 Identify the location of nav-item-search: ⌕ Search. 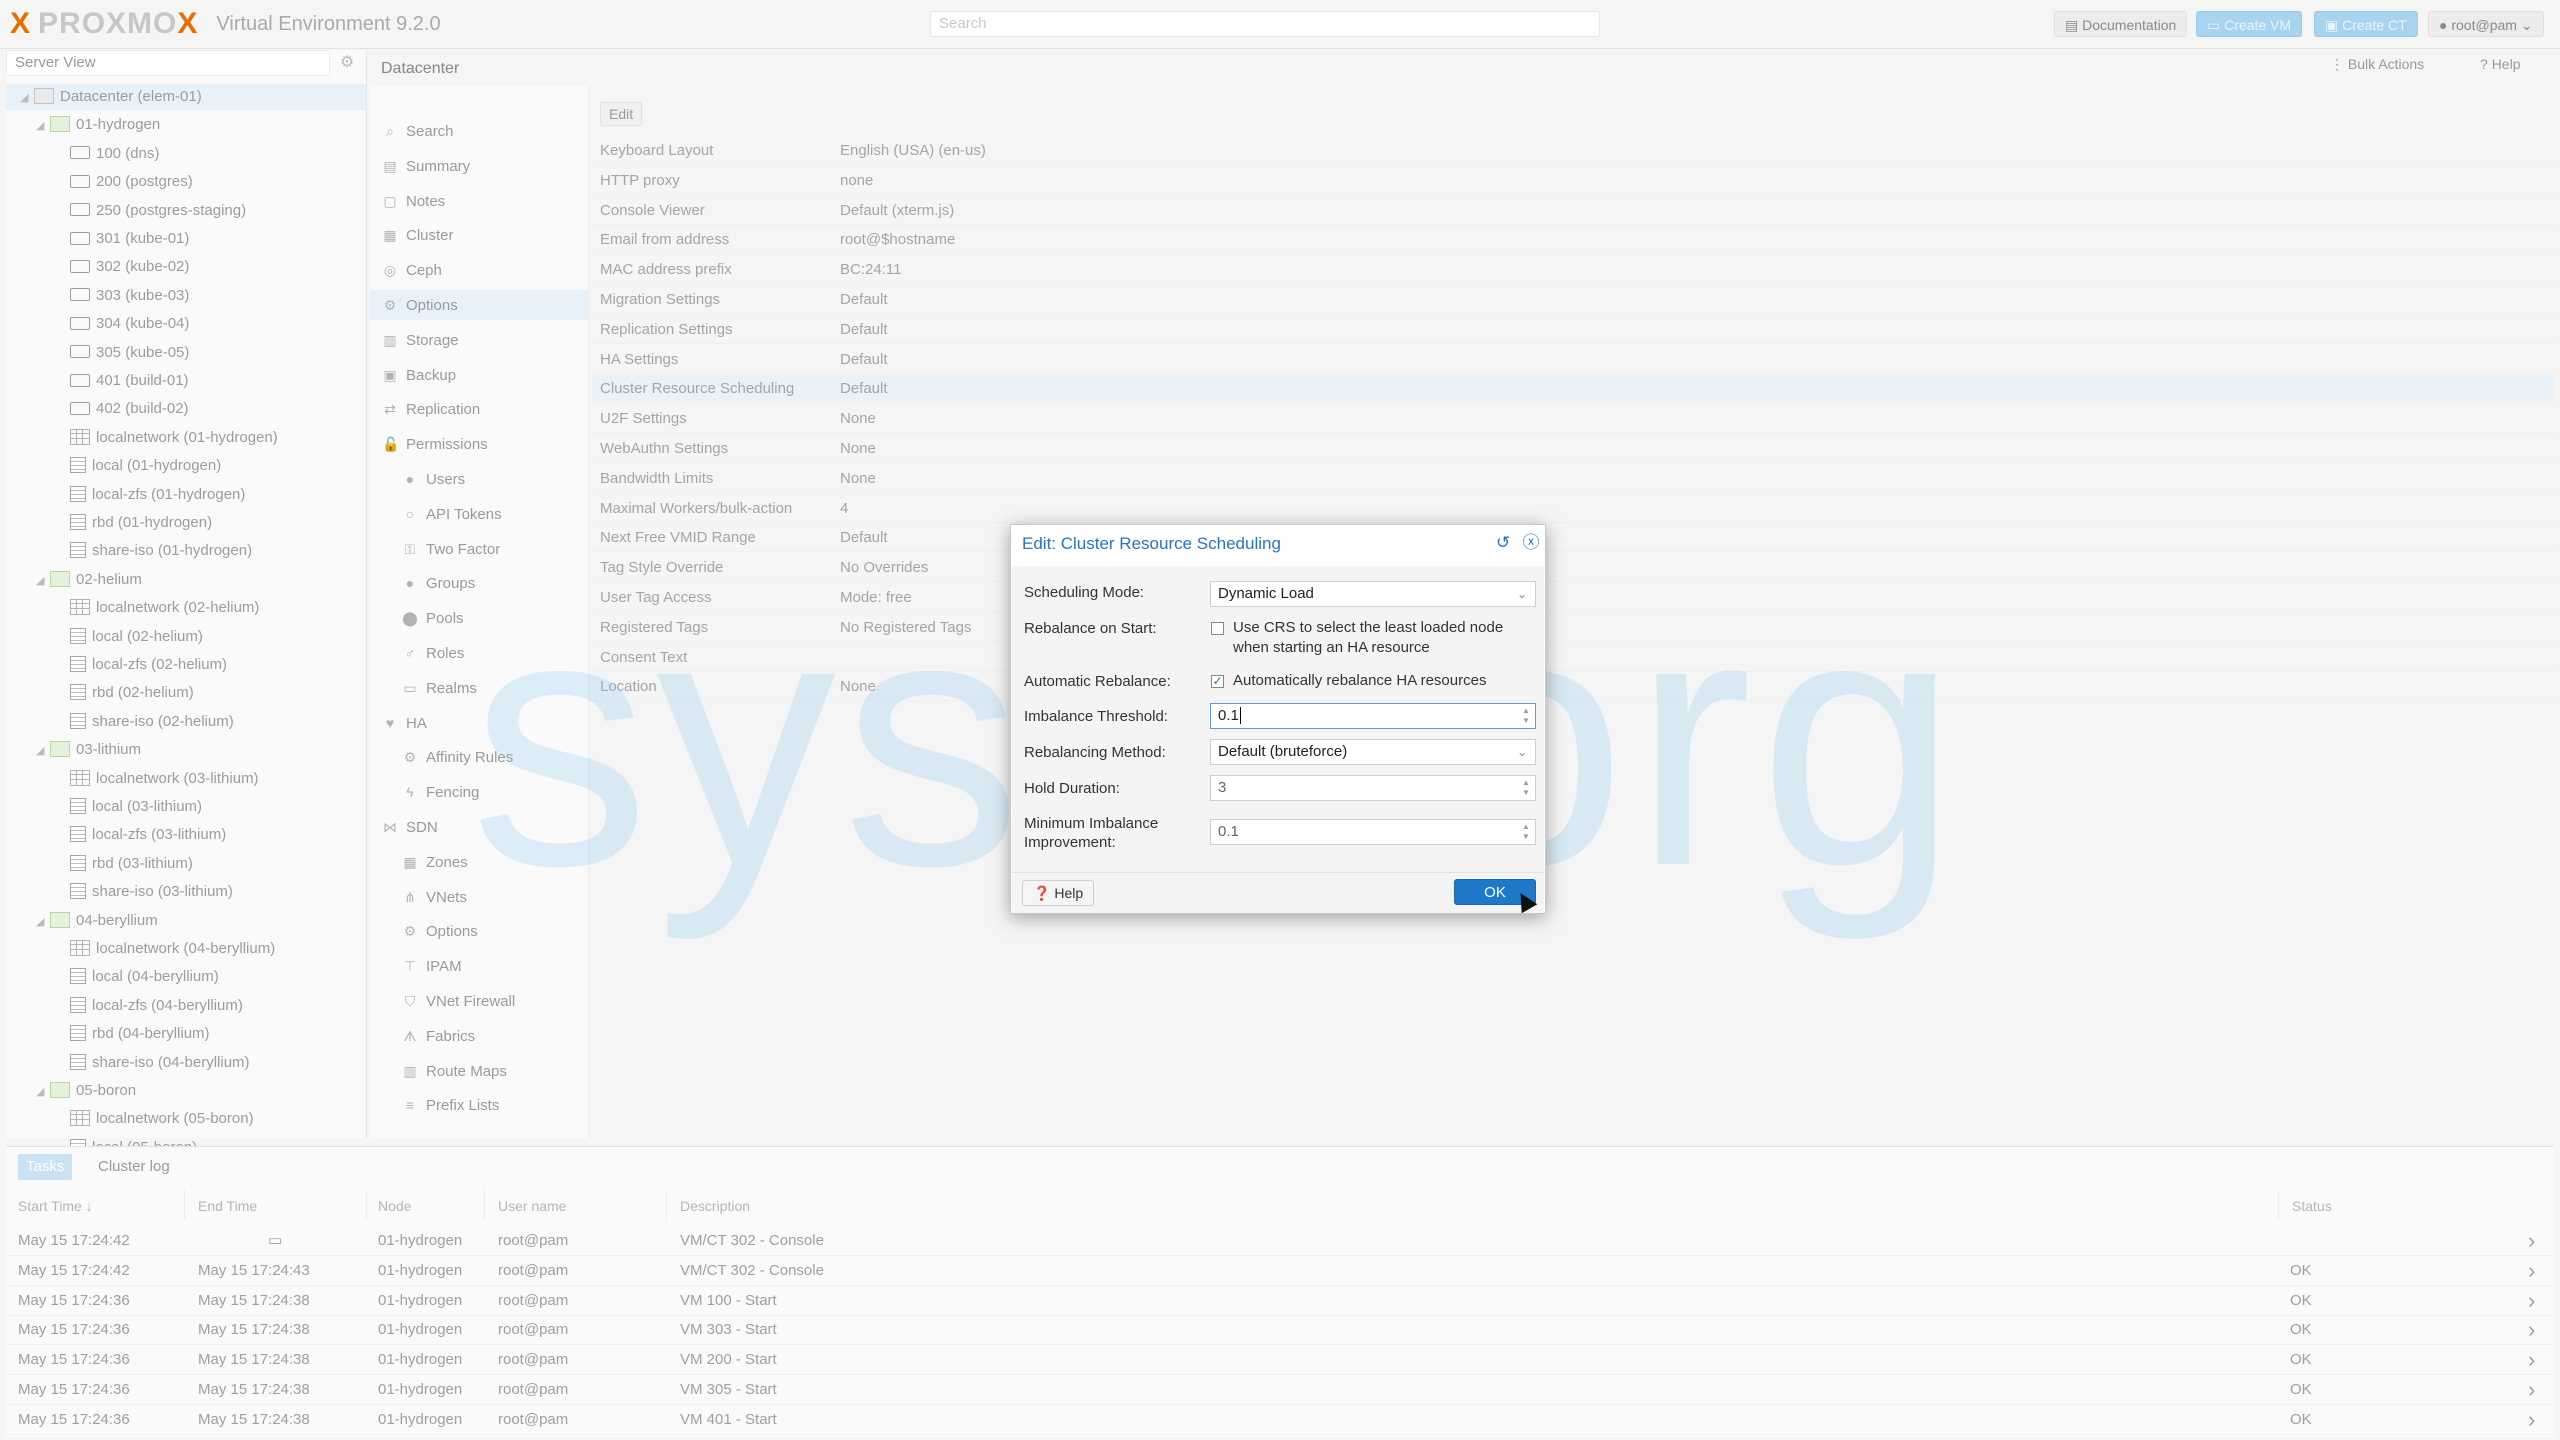
(479, 131).